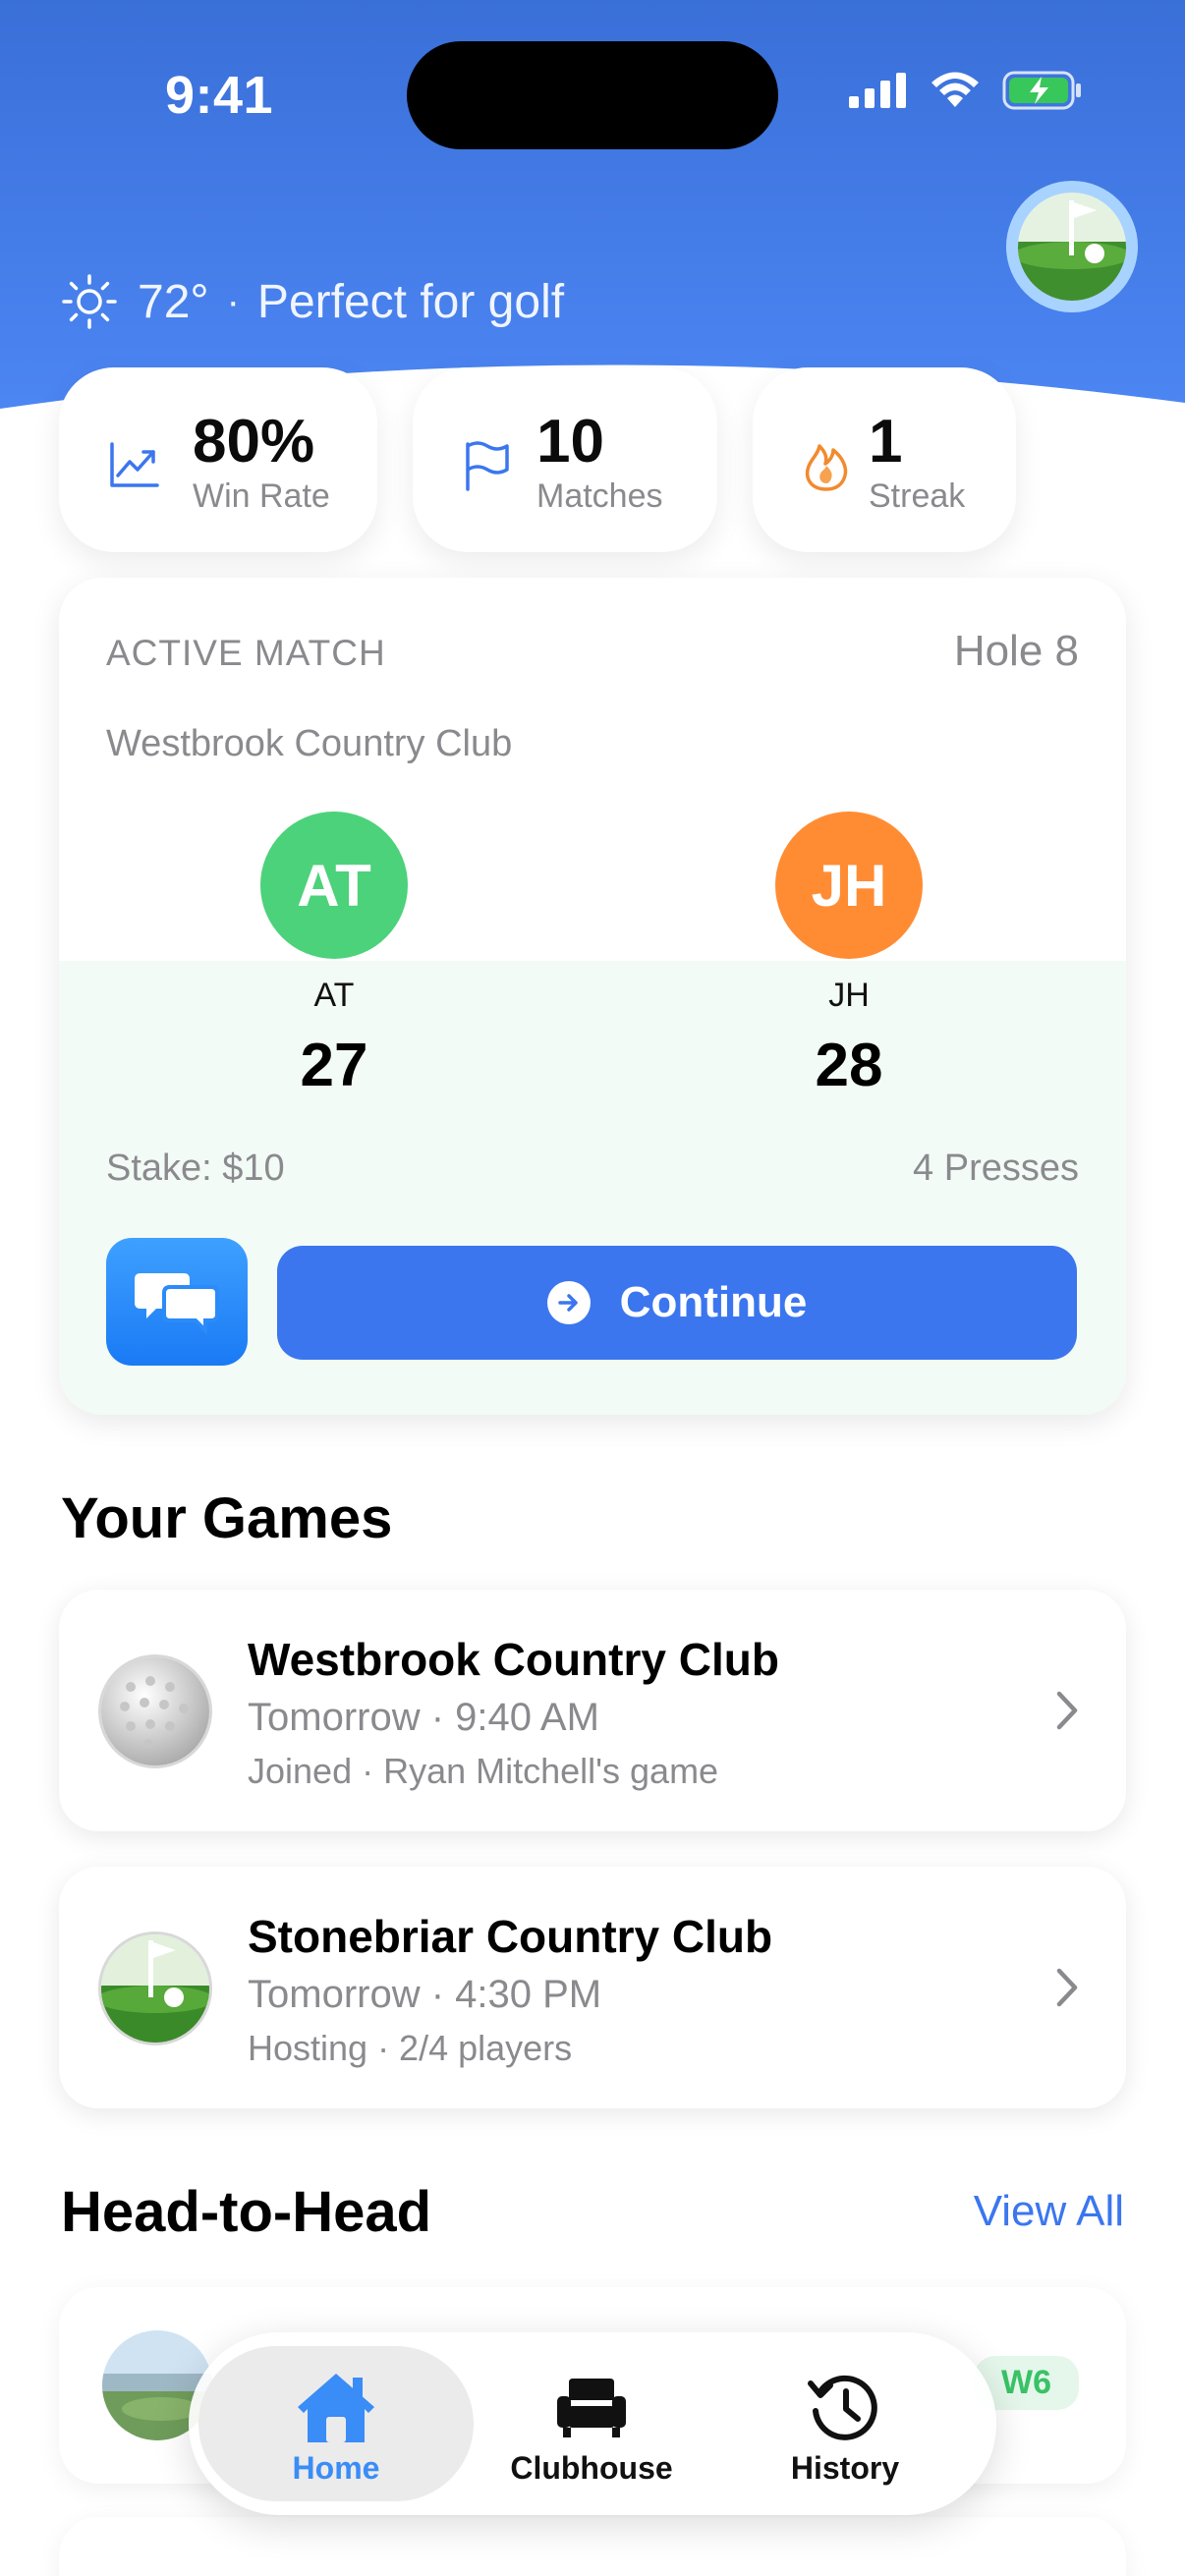 The image size is (1185, 2576). I want to click on armchair-icon, so click(592, 2408).